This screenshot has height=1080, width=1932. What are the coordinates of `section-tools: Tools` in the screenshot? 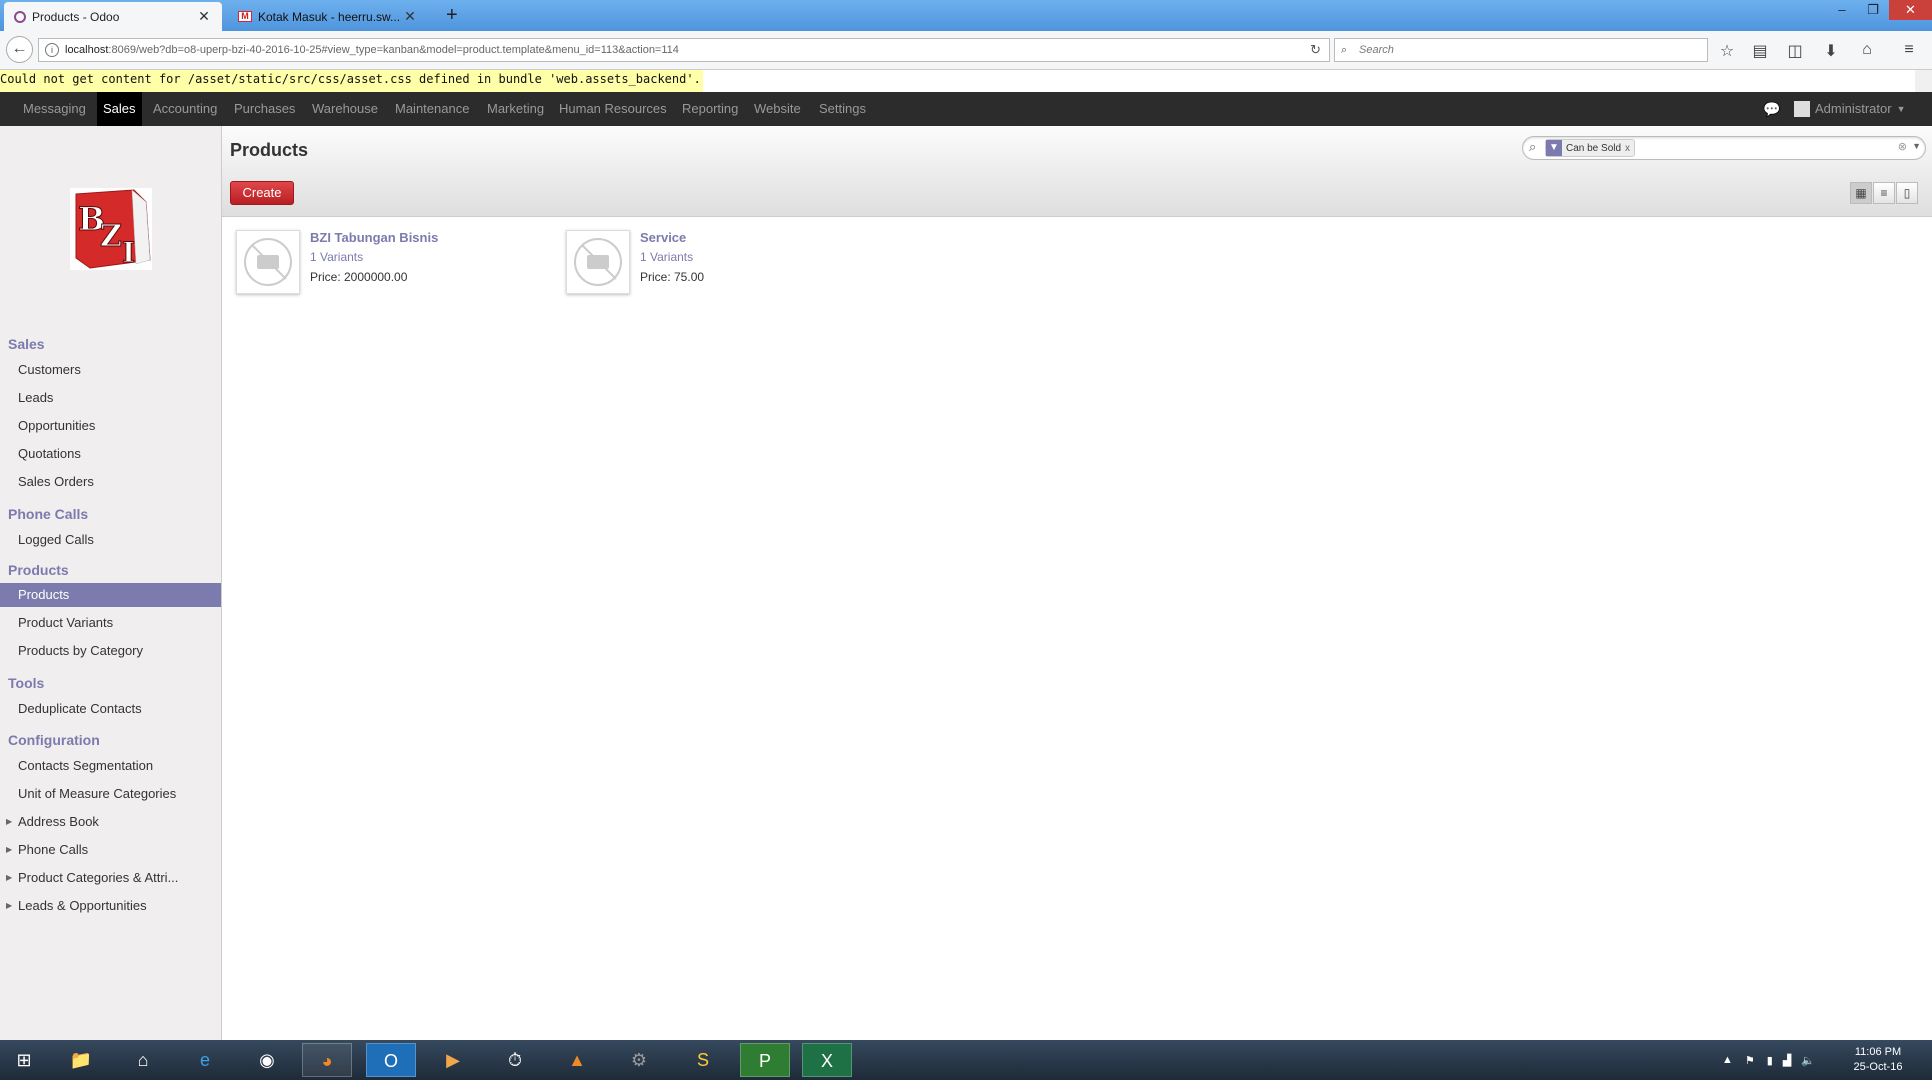 It's located at (26, 683).